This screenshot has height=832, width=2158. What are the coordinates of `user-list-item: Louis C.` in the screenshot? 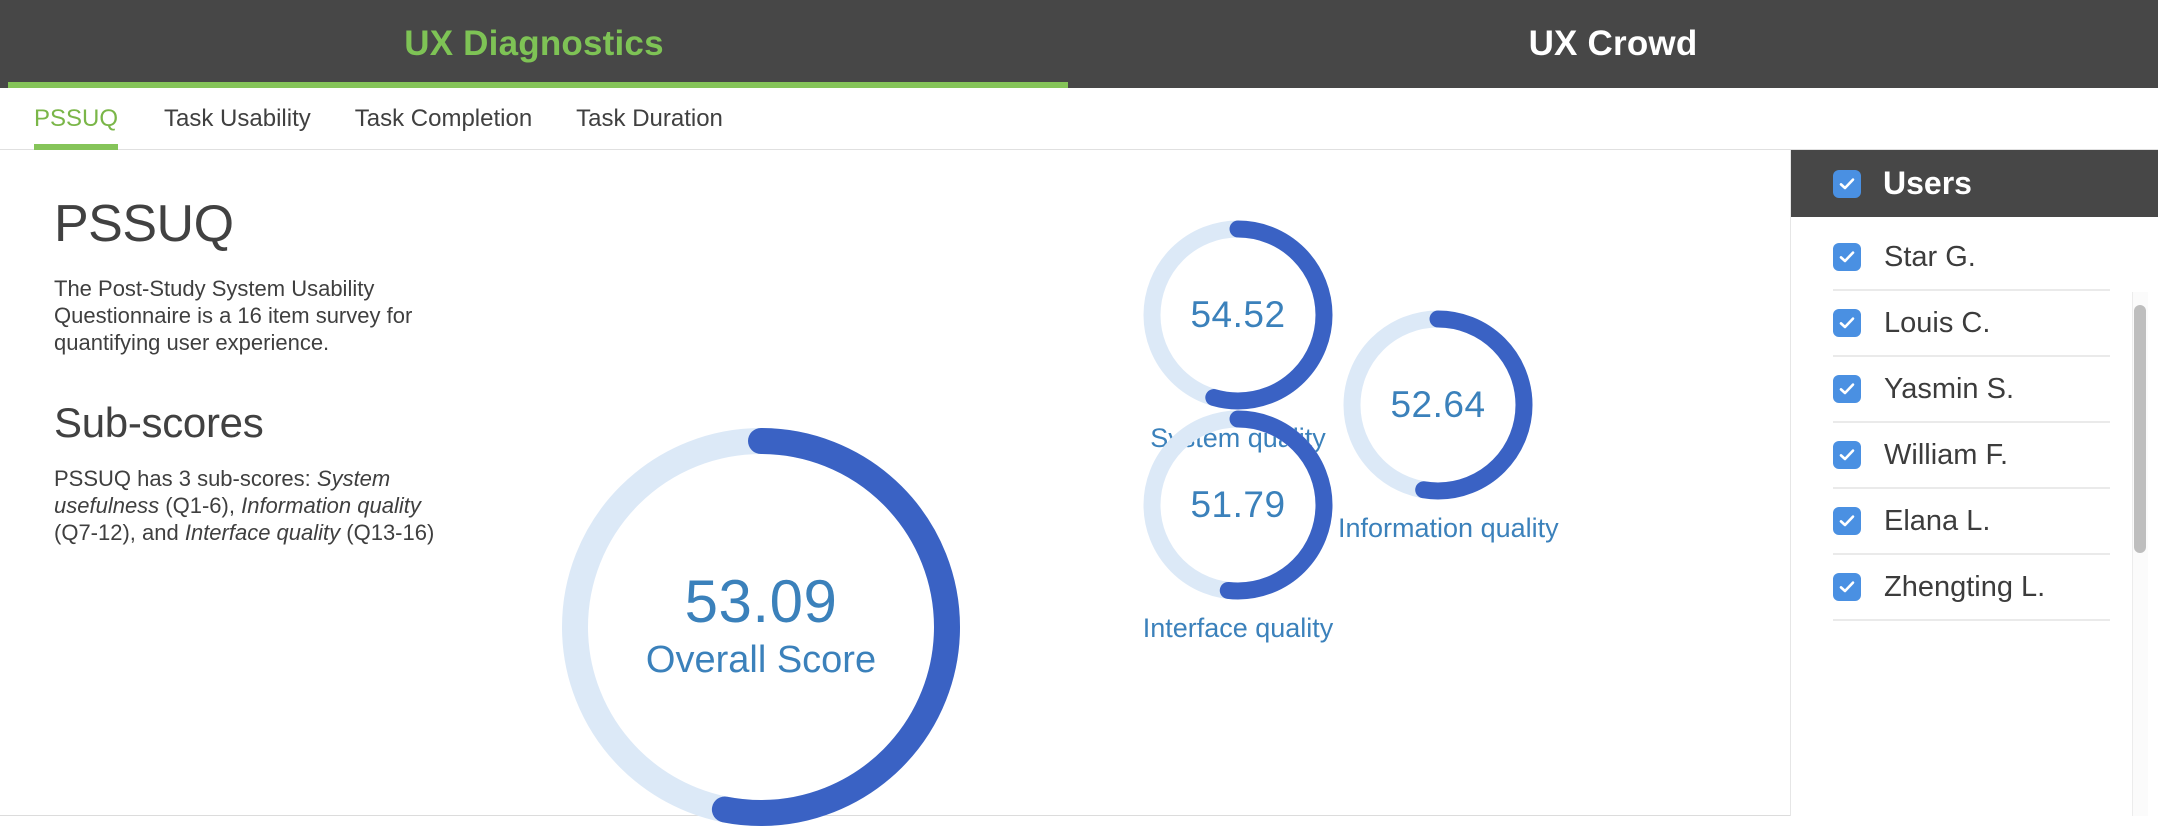 It's located at (1974, 323).